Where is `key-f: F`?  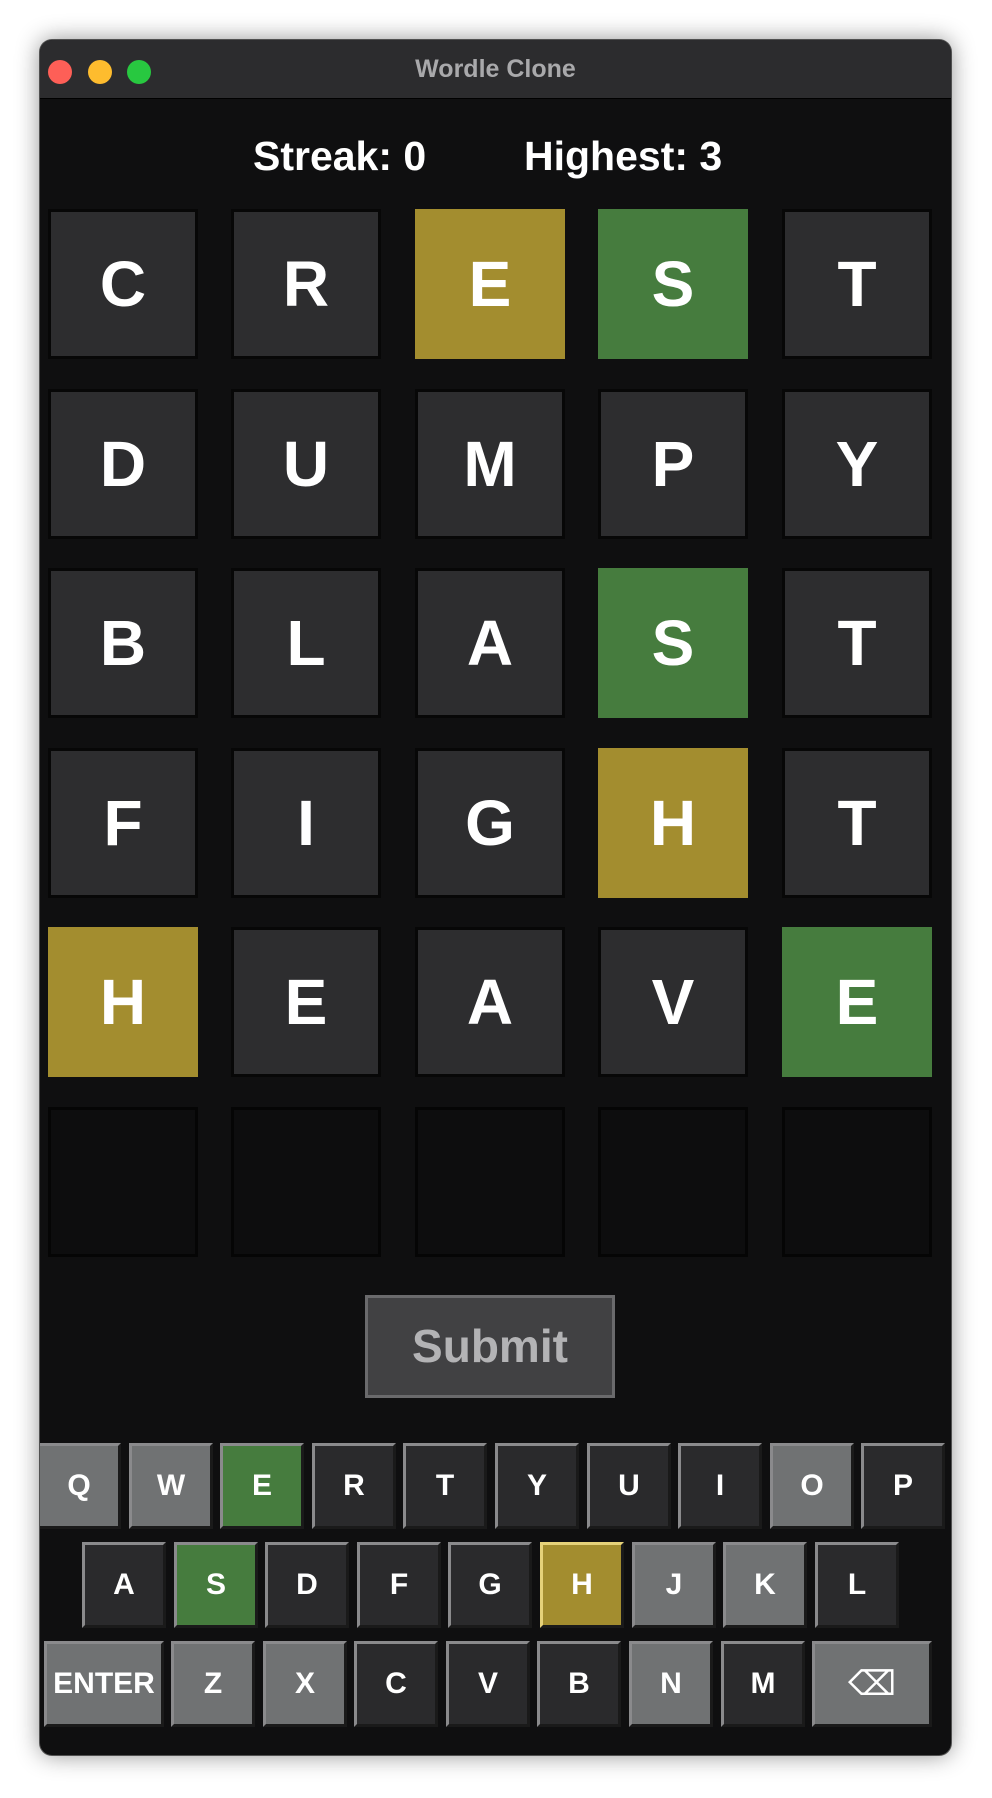 key-f: F is located at coordinates (399, 1585).